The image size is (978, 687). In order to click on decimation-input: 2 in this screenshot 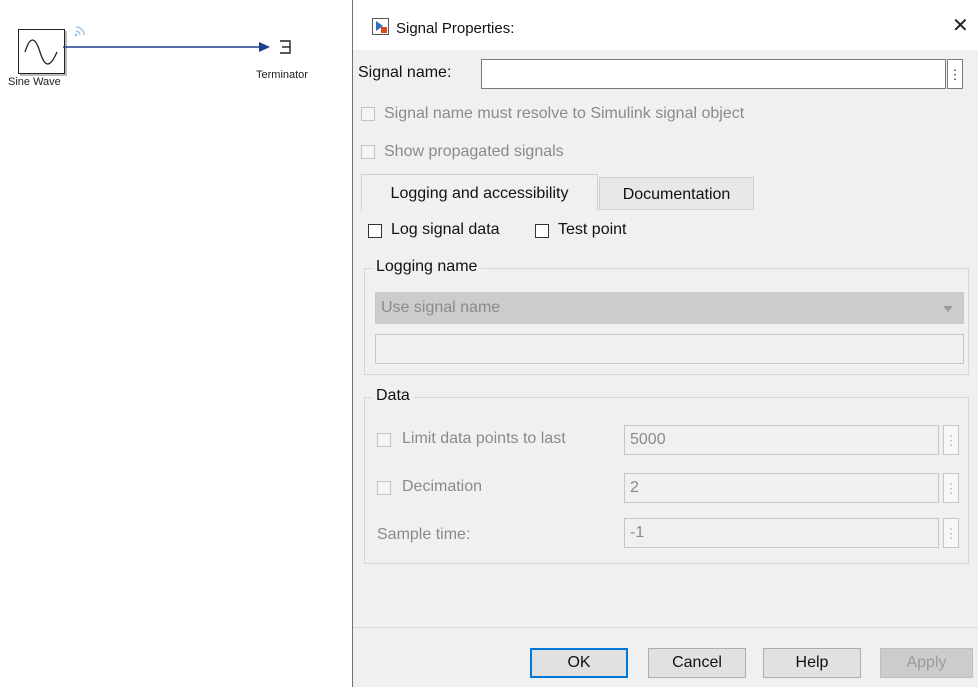, I will do `click(781, 488)`.